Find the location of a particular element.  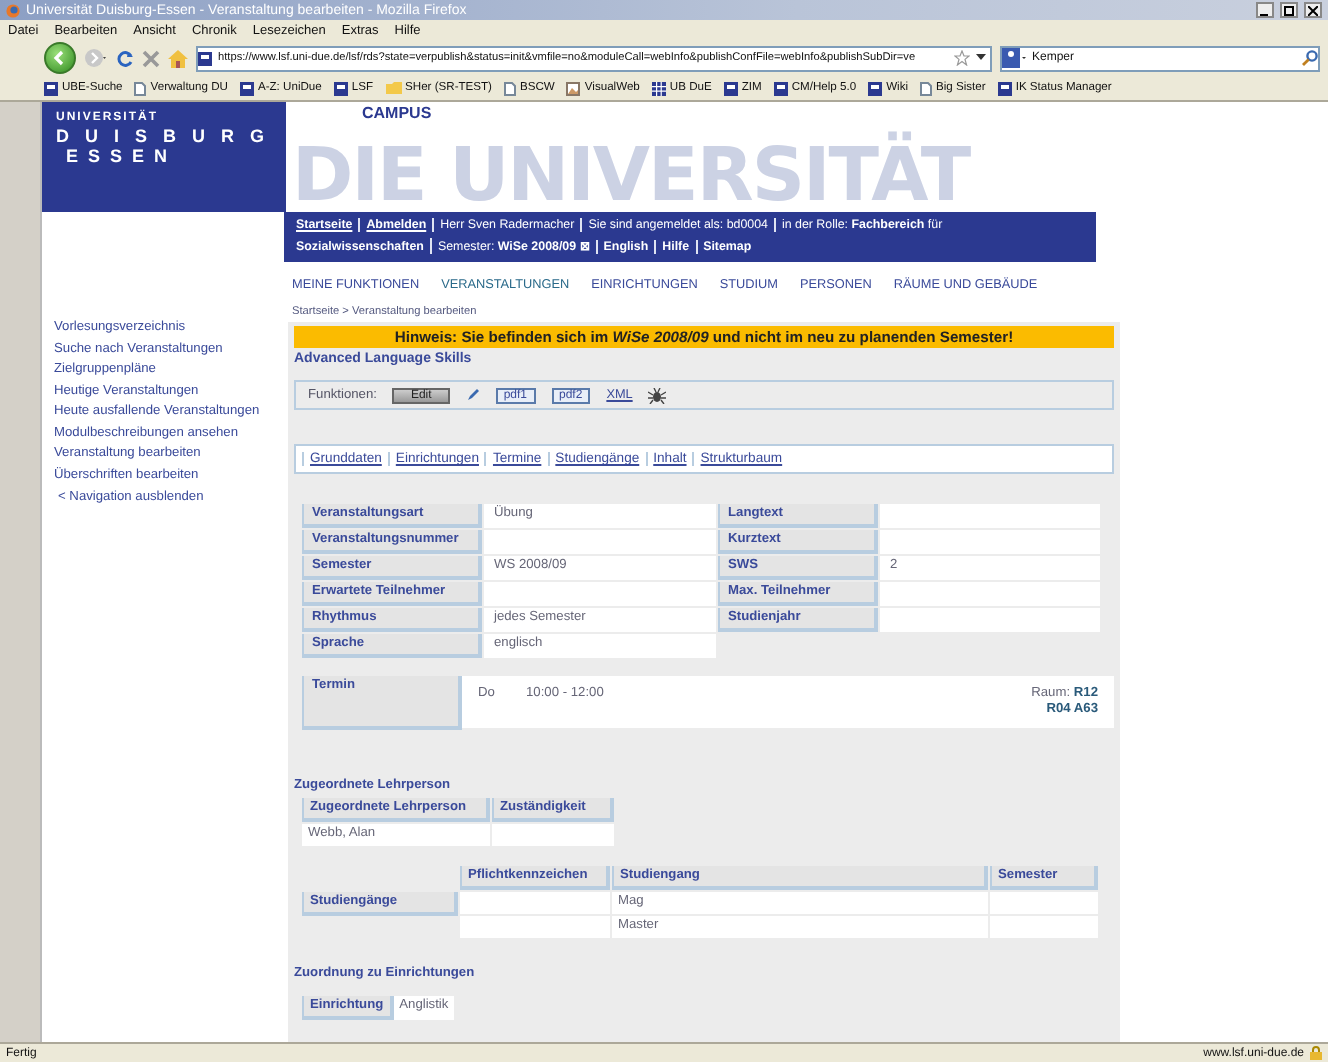

minimize-button is located at coordinates (1265, 10).